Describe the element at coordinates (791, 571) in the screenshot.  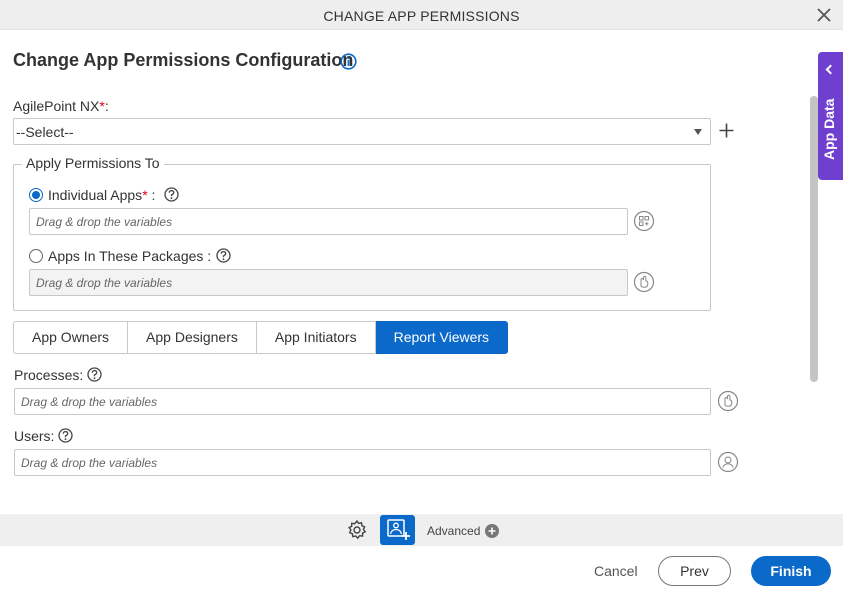
I see `finish-button: Finish` at that location.